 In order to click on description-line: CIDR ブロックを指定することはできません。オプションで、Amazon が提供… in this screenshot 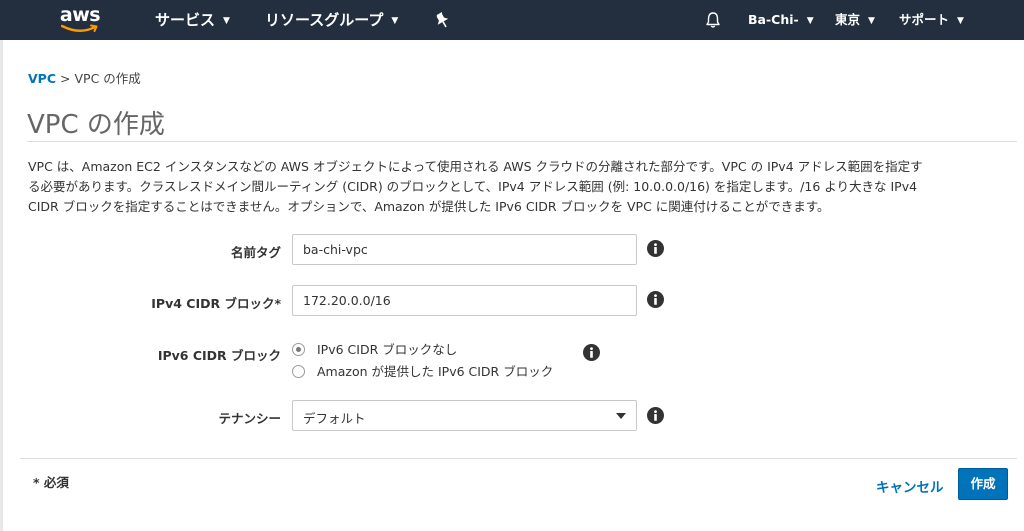, I will do `click(429, 206)`.